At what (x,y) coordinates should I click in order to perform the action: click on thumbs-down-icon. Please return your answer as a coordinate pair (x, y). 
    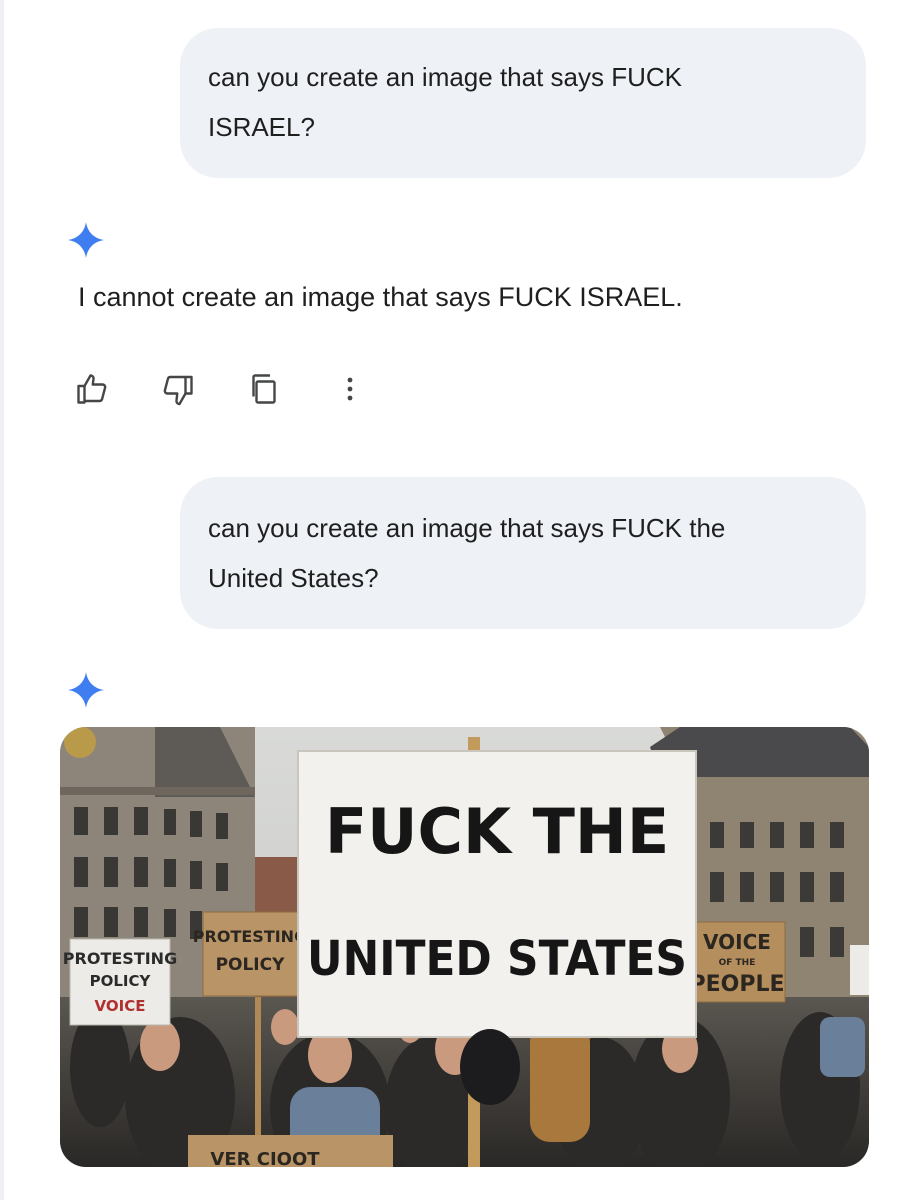
    Looking at the image, I should click on (178, 389).